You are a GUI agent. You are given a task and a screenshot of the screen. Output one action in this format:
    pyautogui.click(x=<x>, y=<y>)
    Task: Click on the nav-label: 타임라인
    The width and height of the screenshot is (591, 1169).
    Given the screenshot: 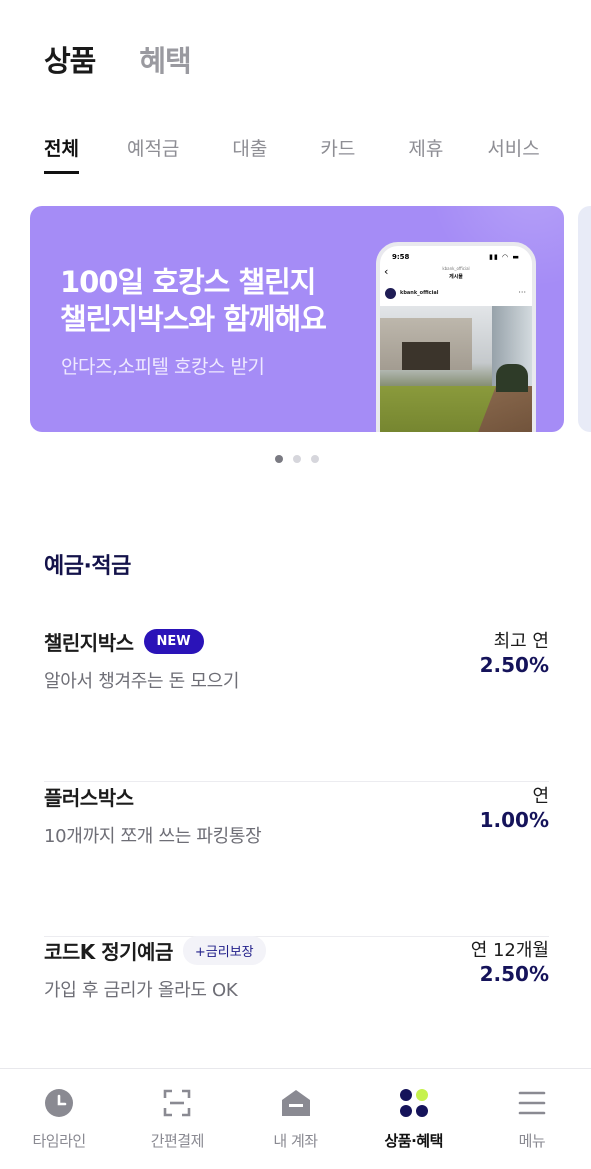 What is the action you would take?
    pyautogui.click(x=59, y=1141)
    